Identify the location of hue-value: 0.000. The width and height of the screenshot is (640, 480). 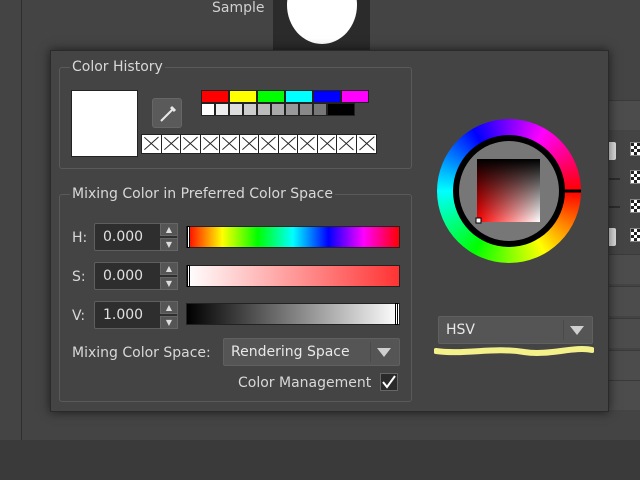
(123, 237).